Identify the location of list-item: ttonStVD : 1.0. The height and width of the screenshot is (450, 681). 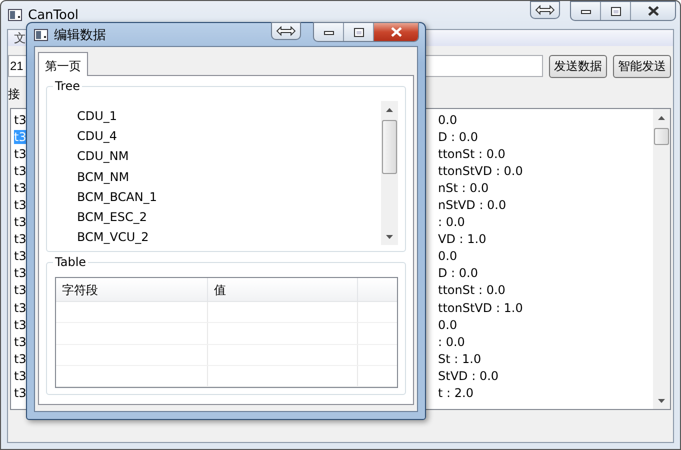
(480, 307).